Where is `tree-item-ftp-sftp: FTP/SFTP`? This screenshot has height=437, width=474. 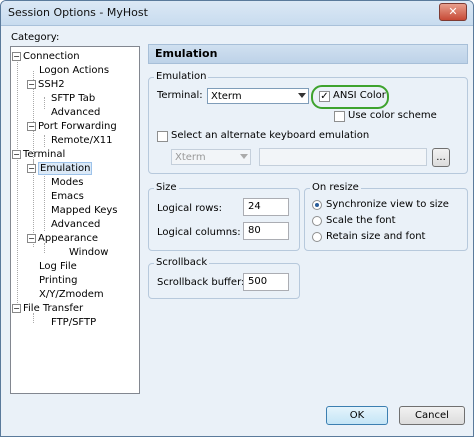
tree-item-ftp-sftp: FTP/SFTP is located at coordinates (73, 322).